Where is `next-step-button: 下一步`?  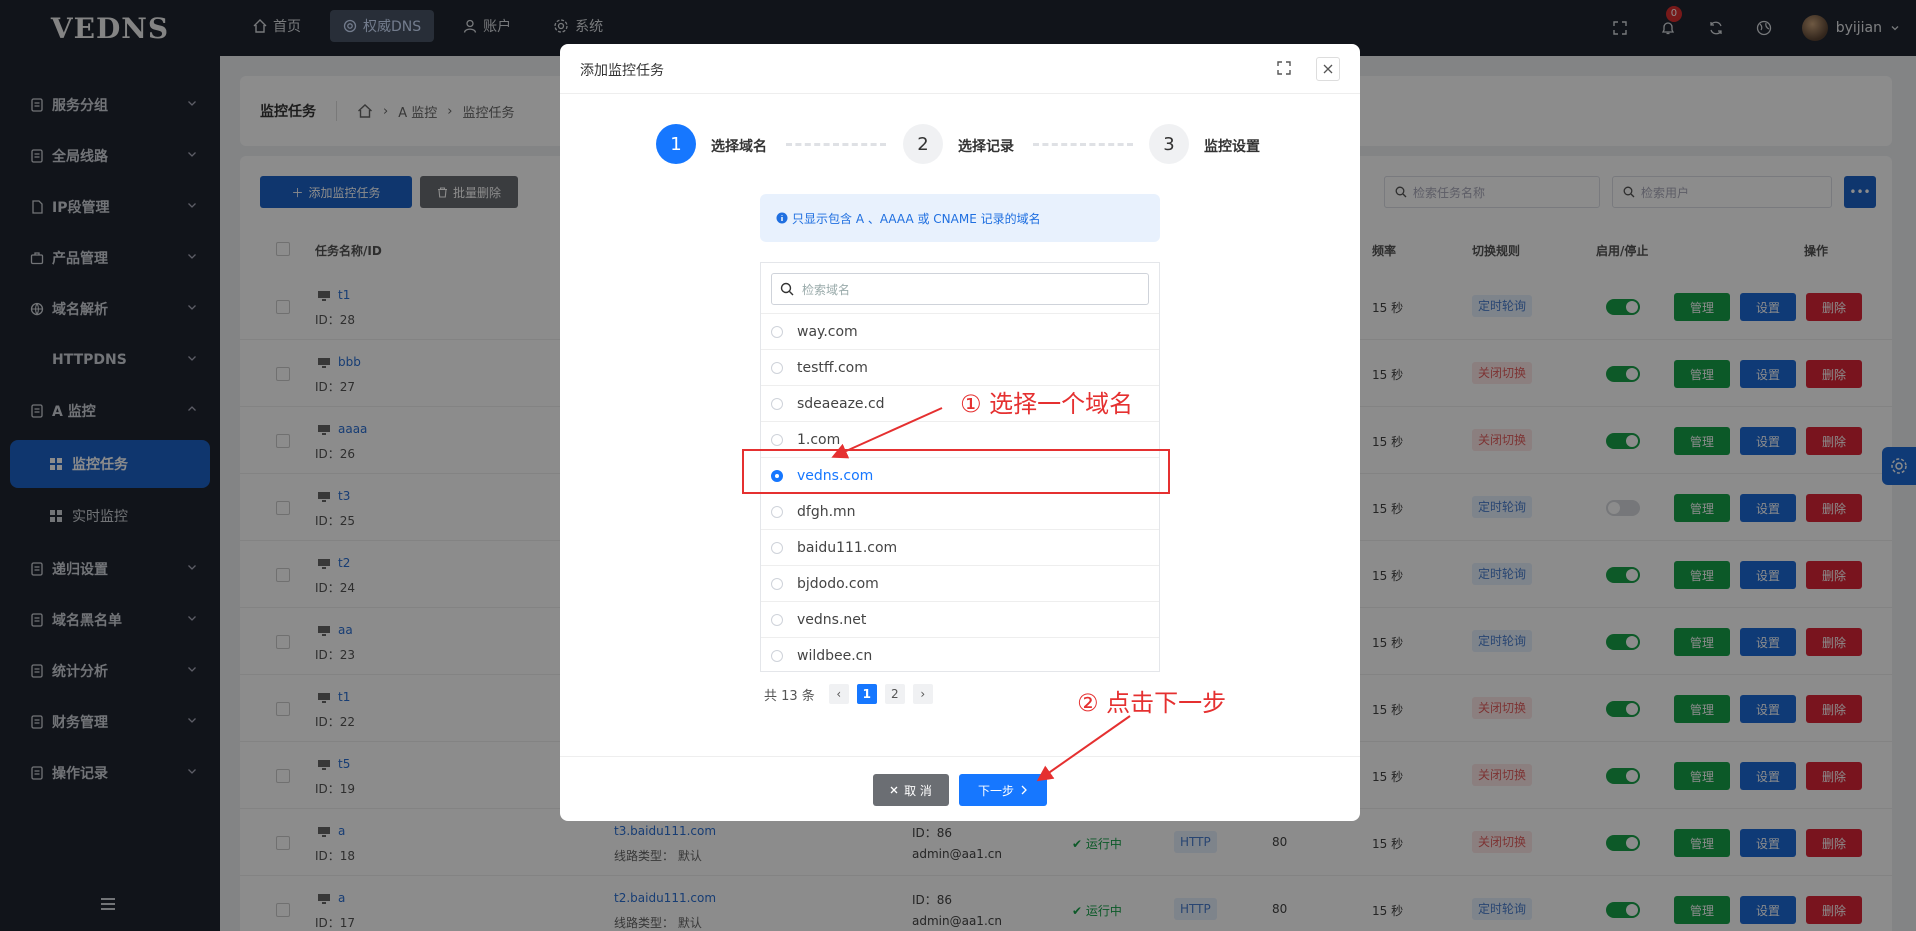
next-step-button: 下一步 is located at coordinates (1003, 790).